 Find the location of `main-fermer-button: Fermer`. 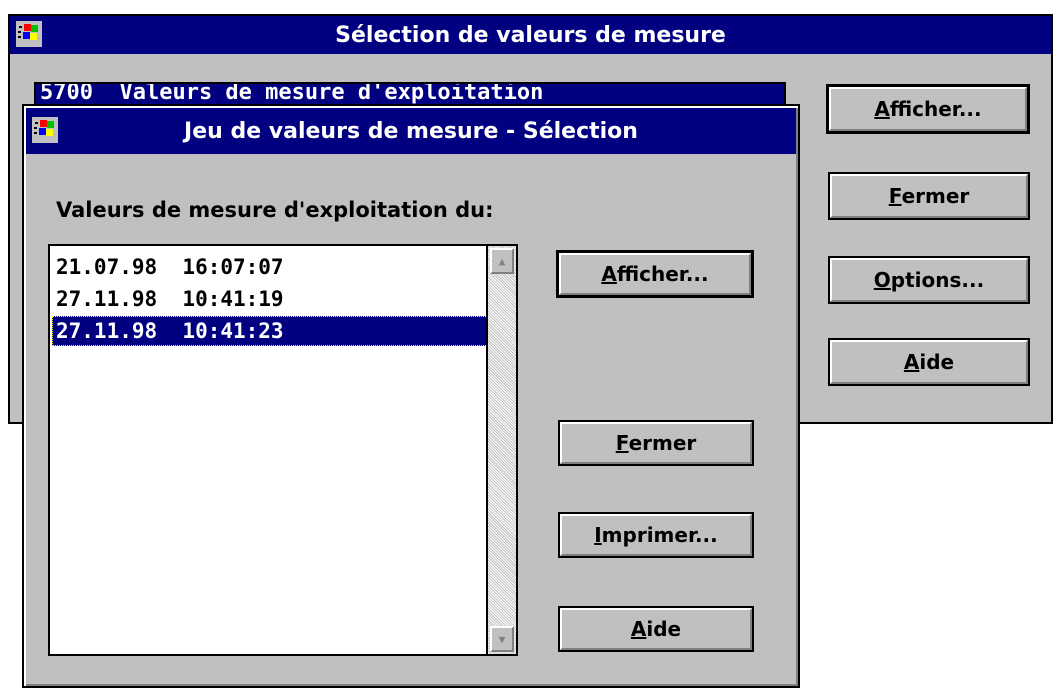

main-fermer-button: Fermer is located at coordinates (929, 196).